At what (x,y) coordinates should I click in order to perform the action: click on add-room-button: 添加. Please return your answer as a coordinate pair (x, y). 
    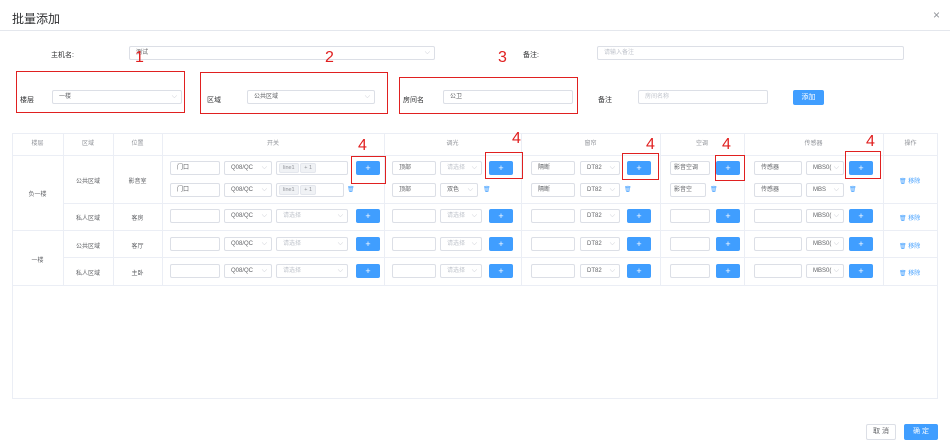
    Looking at the image, I should click on (808, 97).